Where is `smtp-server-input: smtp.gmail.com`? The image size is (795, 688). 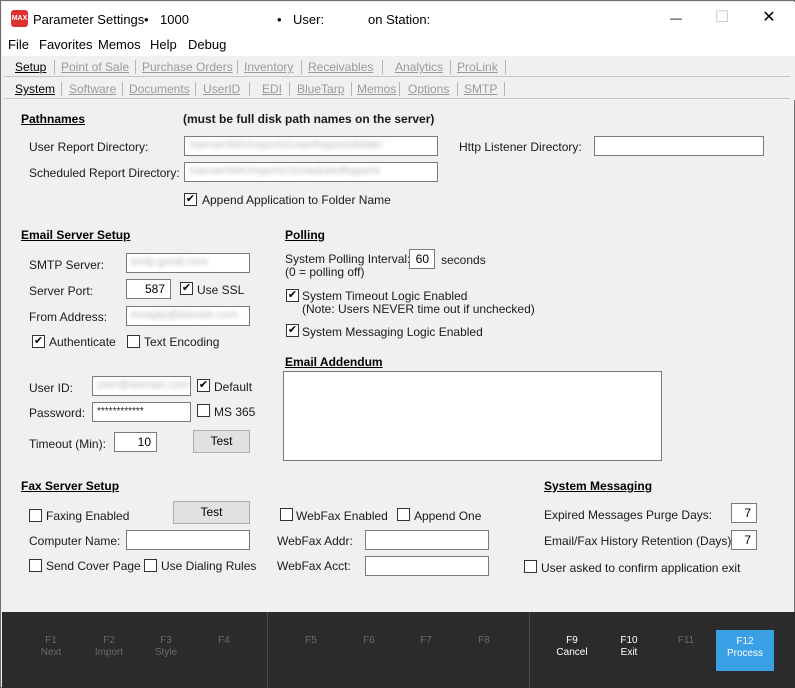
smtp-server-input: smtp.gmail.com is located at coordinates (188, 263).